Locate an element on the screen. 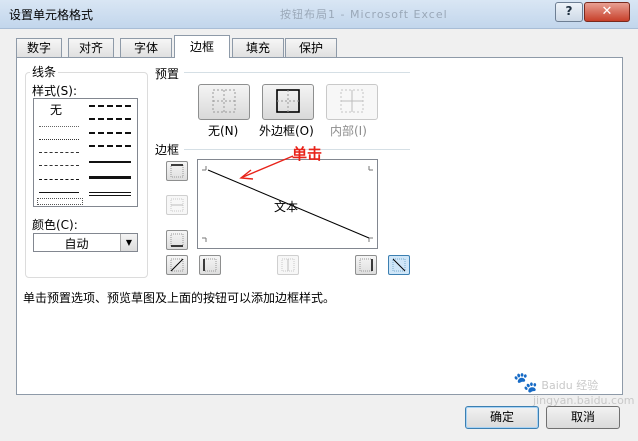  line-style-selected is located at coordinates (60, 201).